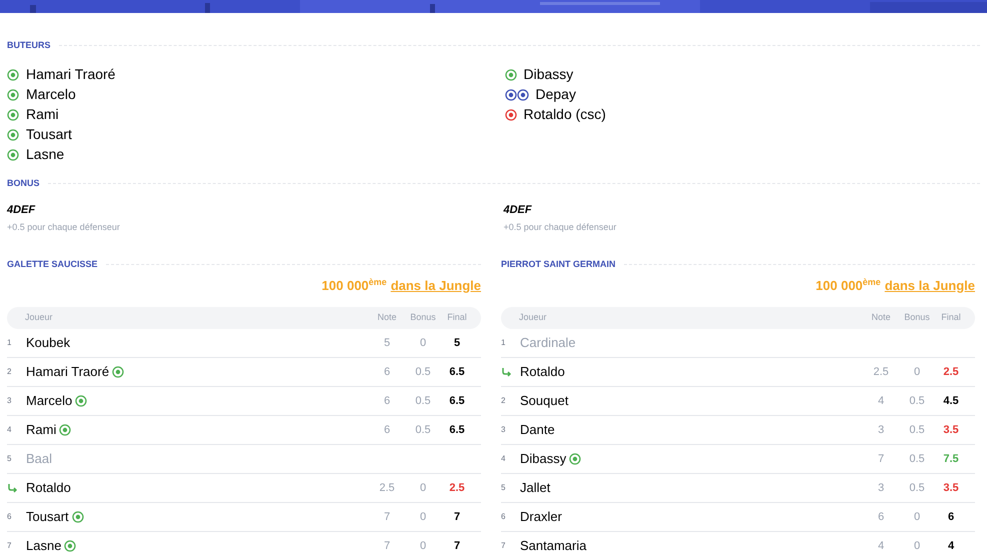  I want to click on section-title: GALETTE SAUCISSE, so click(52, 264).